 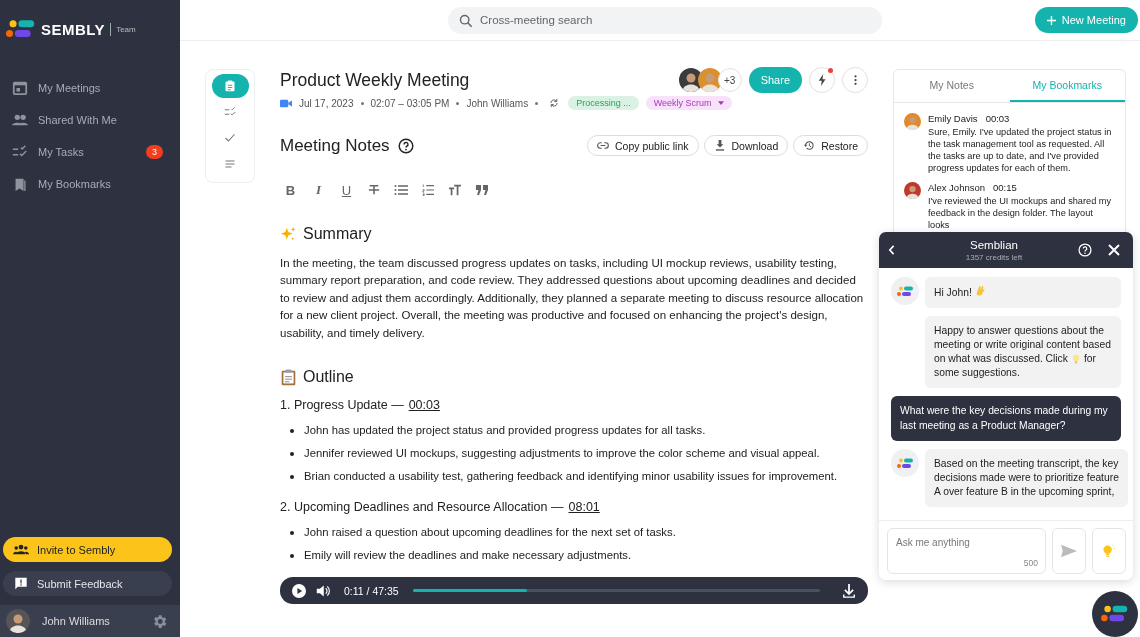 I want to click on message-text: decisions made were to prioritize feature, so click(x=1026, y=478).